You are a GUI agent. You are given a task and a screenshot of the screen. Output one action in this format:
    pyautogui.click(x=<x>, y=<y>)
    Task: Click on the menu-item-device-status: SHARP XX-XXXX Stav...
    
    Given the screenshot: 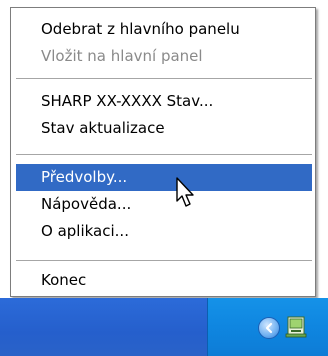 What is the action you would take?
    pyautogui.click(x=164, y=101)
    